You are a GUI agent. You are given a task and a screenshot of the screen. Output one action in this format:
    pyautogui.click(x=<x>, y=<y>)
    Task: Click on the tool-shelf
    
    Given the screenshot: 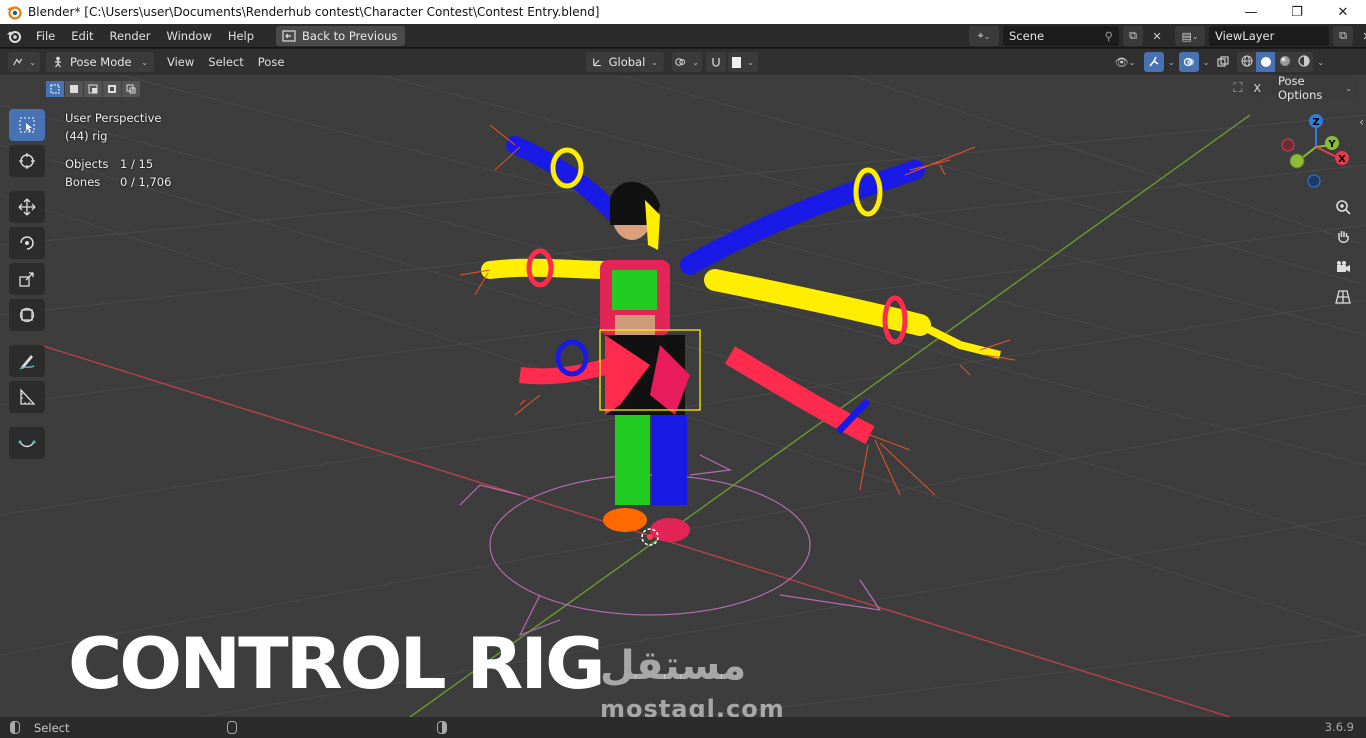 What is the action you would take?
    pyautogui.click(x=28, y=284)
    